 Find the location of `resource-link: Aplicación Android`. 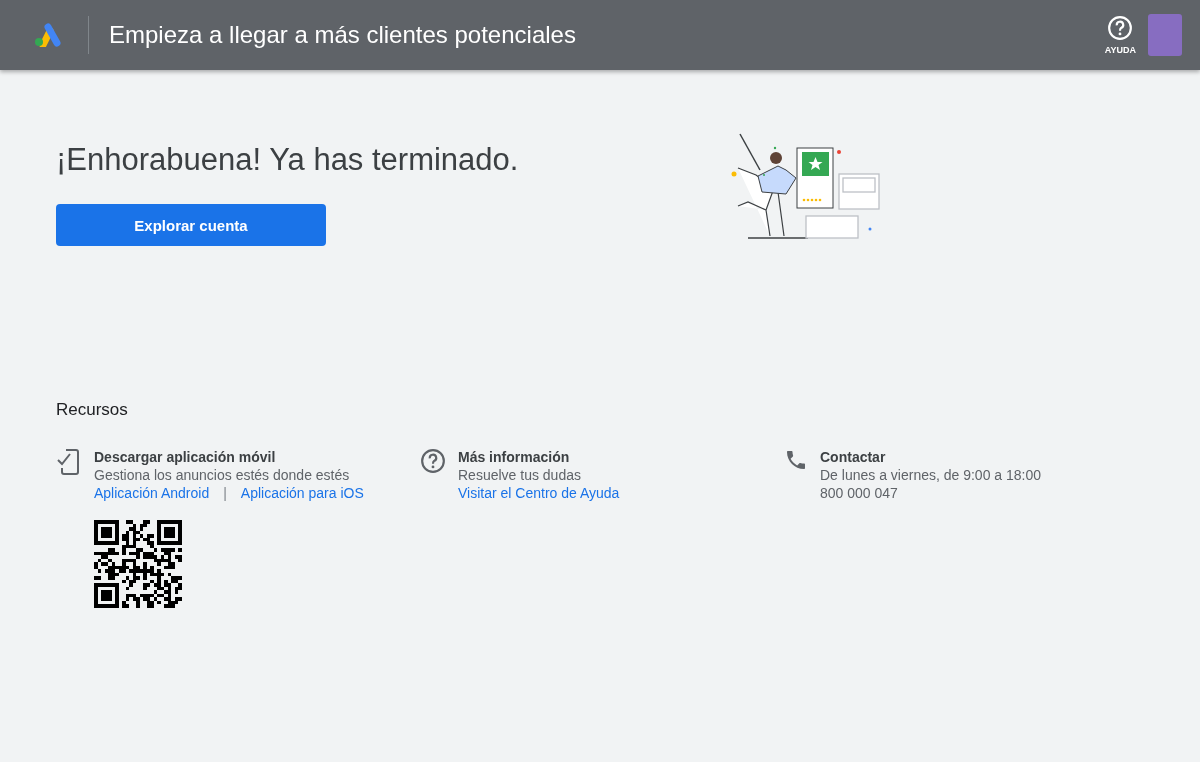

resource-link: Aplicación Android is located at coordinates (152, 493).